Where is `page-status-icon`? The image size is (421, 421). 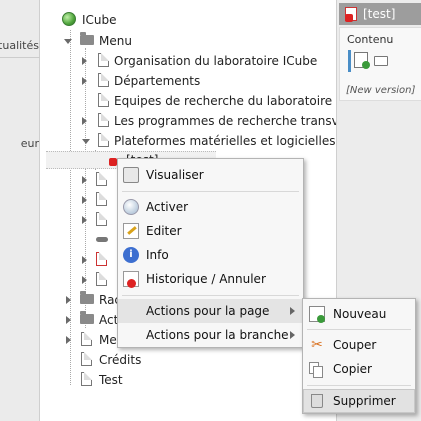 page-status-icon is located at coordinates (113, 162).